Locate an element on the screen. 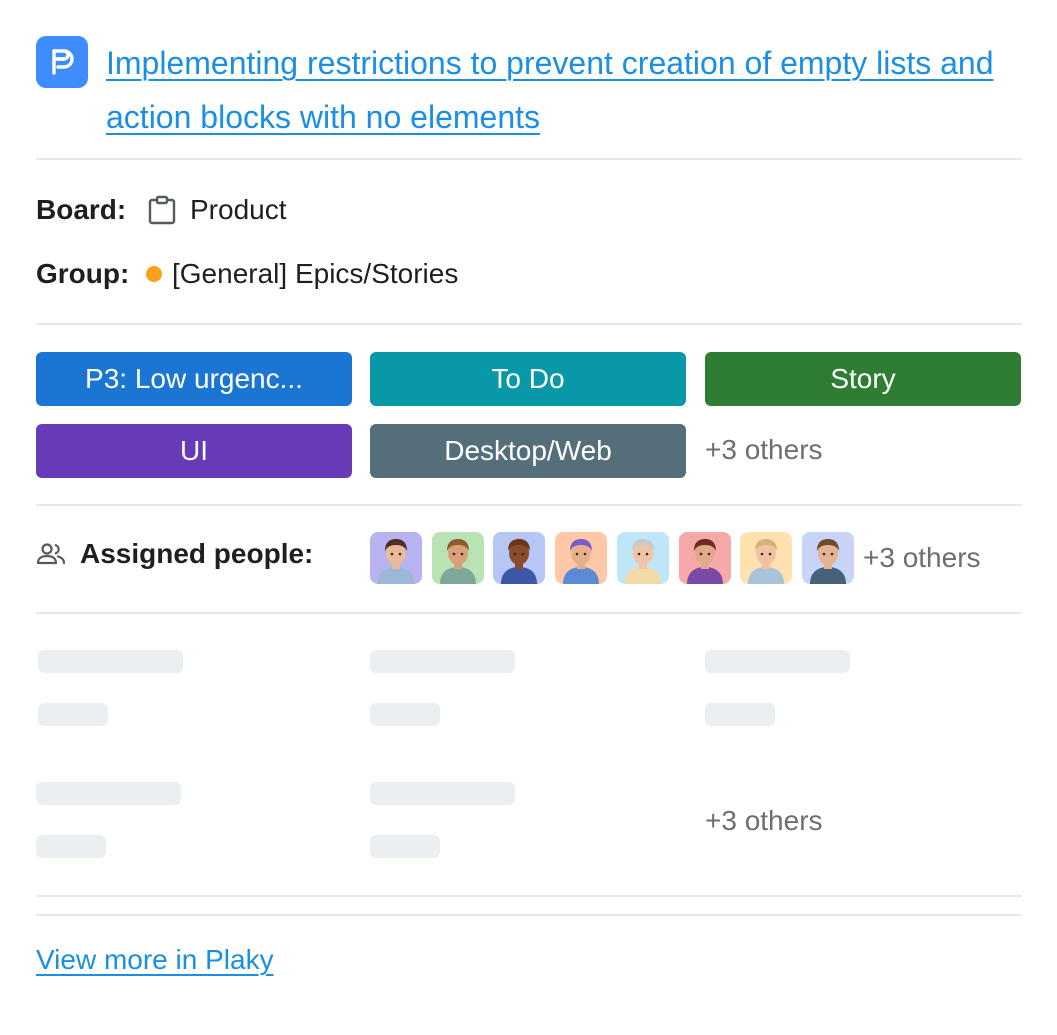  plaky-logo-icon is located at coordinates (62, 62).